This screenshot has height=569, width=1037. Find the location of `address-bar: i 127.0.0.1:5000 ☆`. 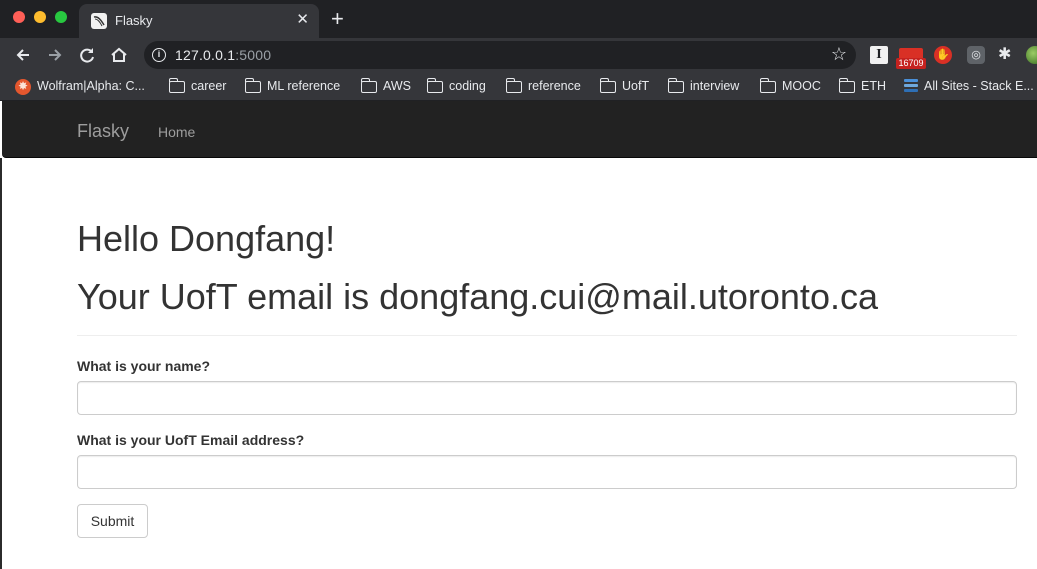

address-bar: i 127.0.0.1:5000 ☆ is located at coordinates (500, 55).